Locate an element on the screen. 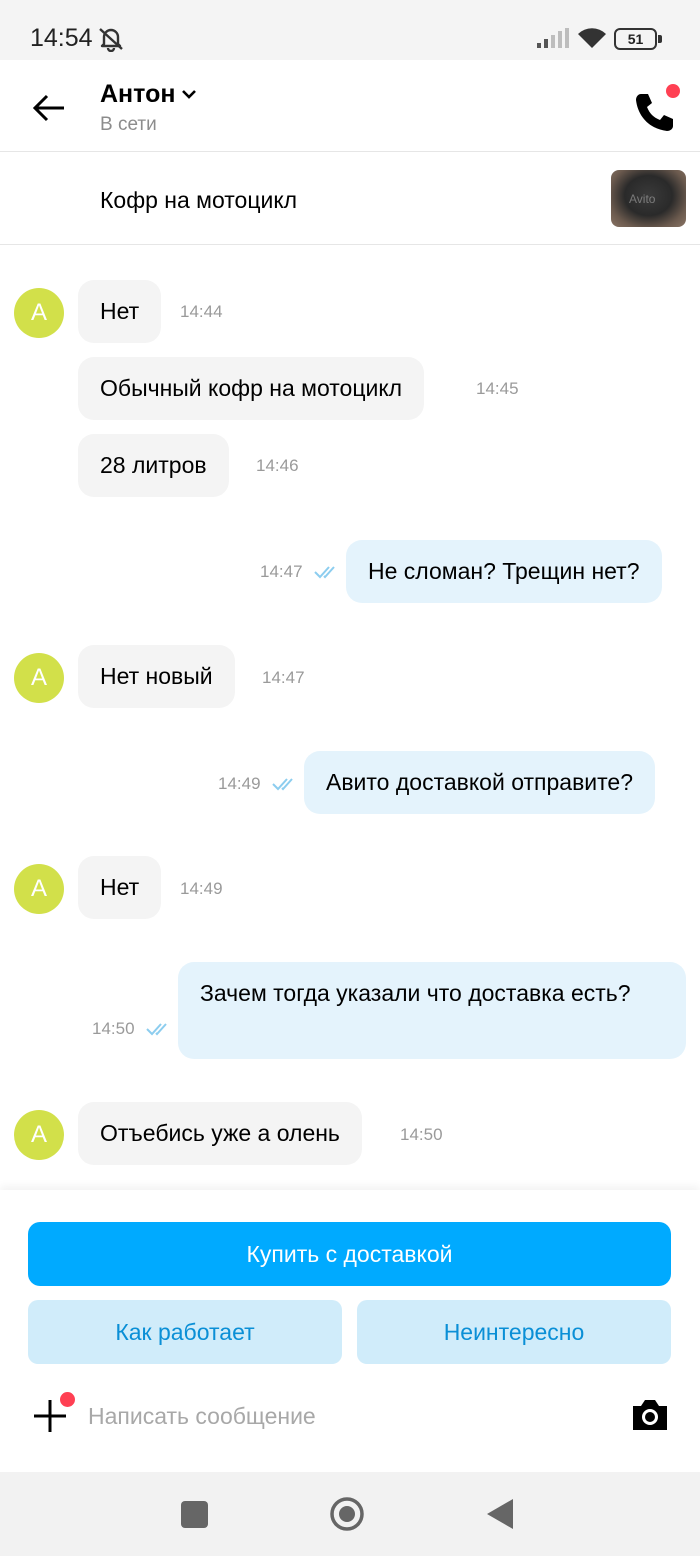 The width and height of the screenshot is (700, 1556). status-bar: 14:54 51 is located at coordinates (350, 30).